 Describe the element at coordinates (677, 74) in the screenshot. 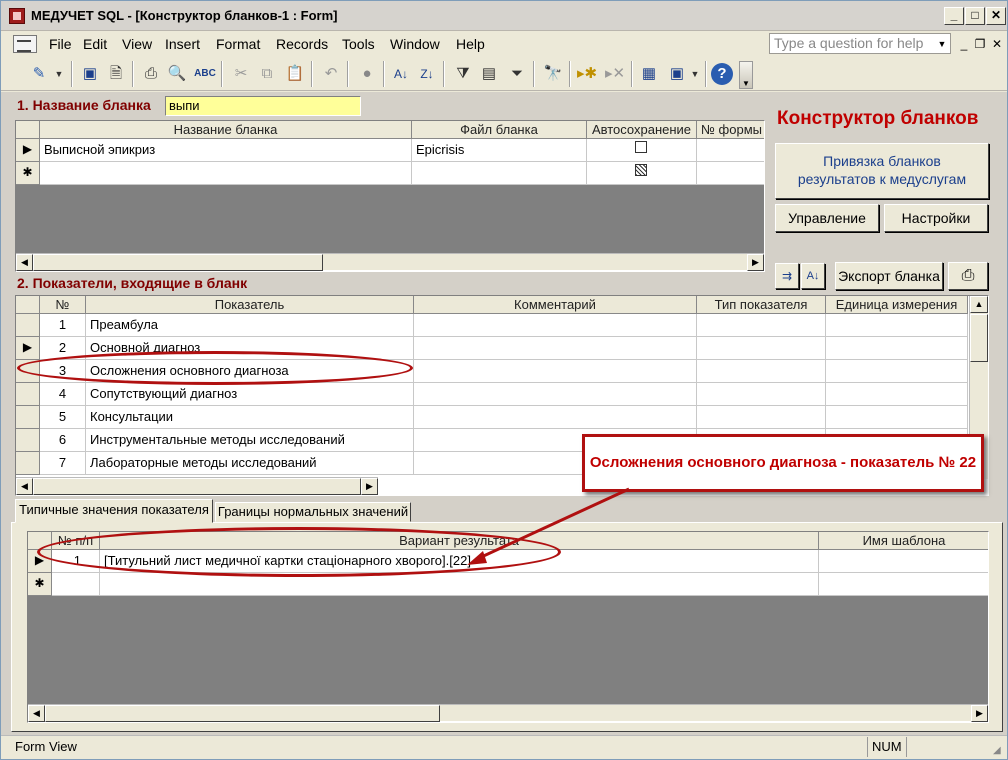

I see `new-object-icon: ▣` at that location.